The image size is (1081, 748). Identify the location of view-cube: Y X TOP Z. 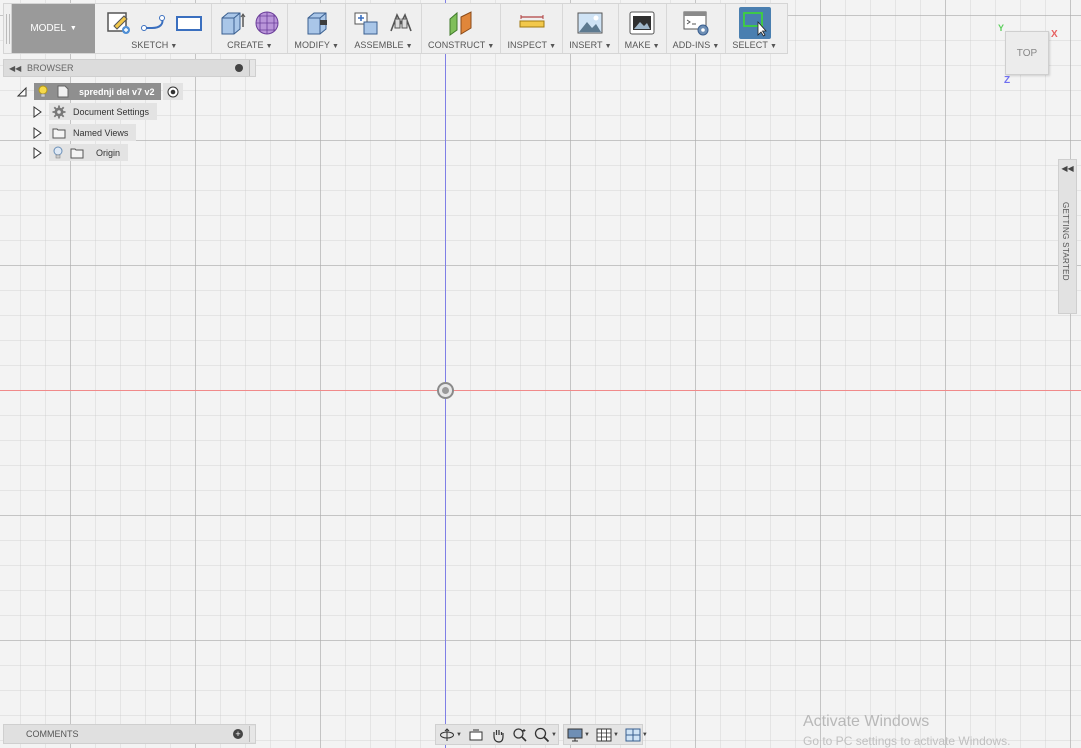
(1030, 56).